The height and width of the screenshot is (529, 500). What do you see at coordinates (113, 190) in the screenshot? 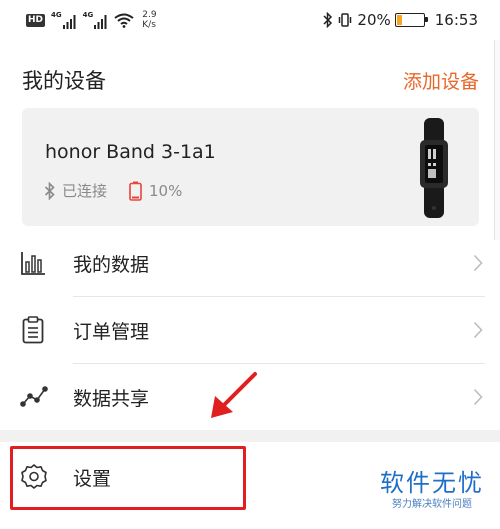
I see `device-status: 已连接 10%` at bounding box center [113, 190].